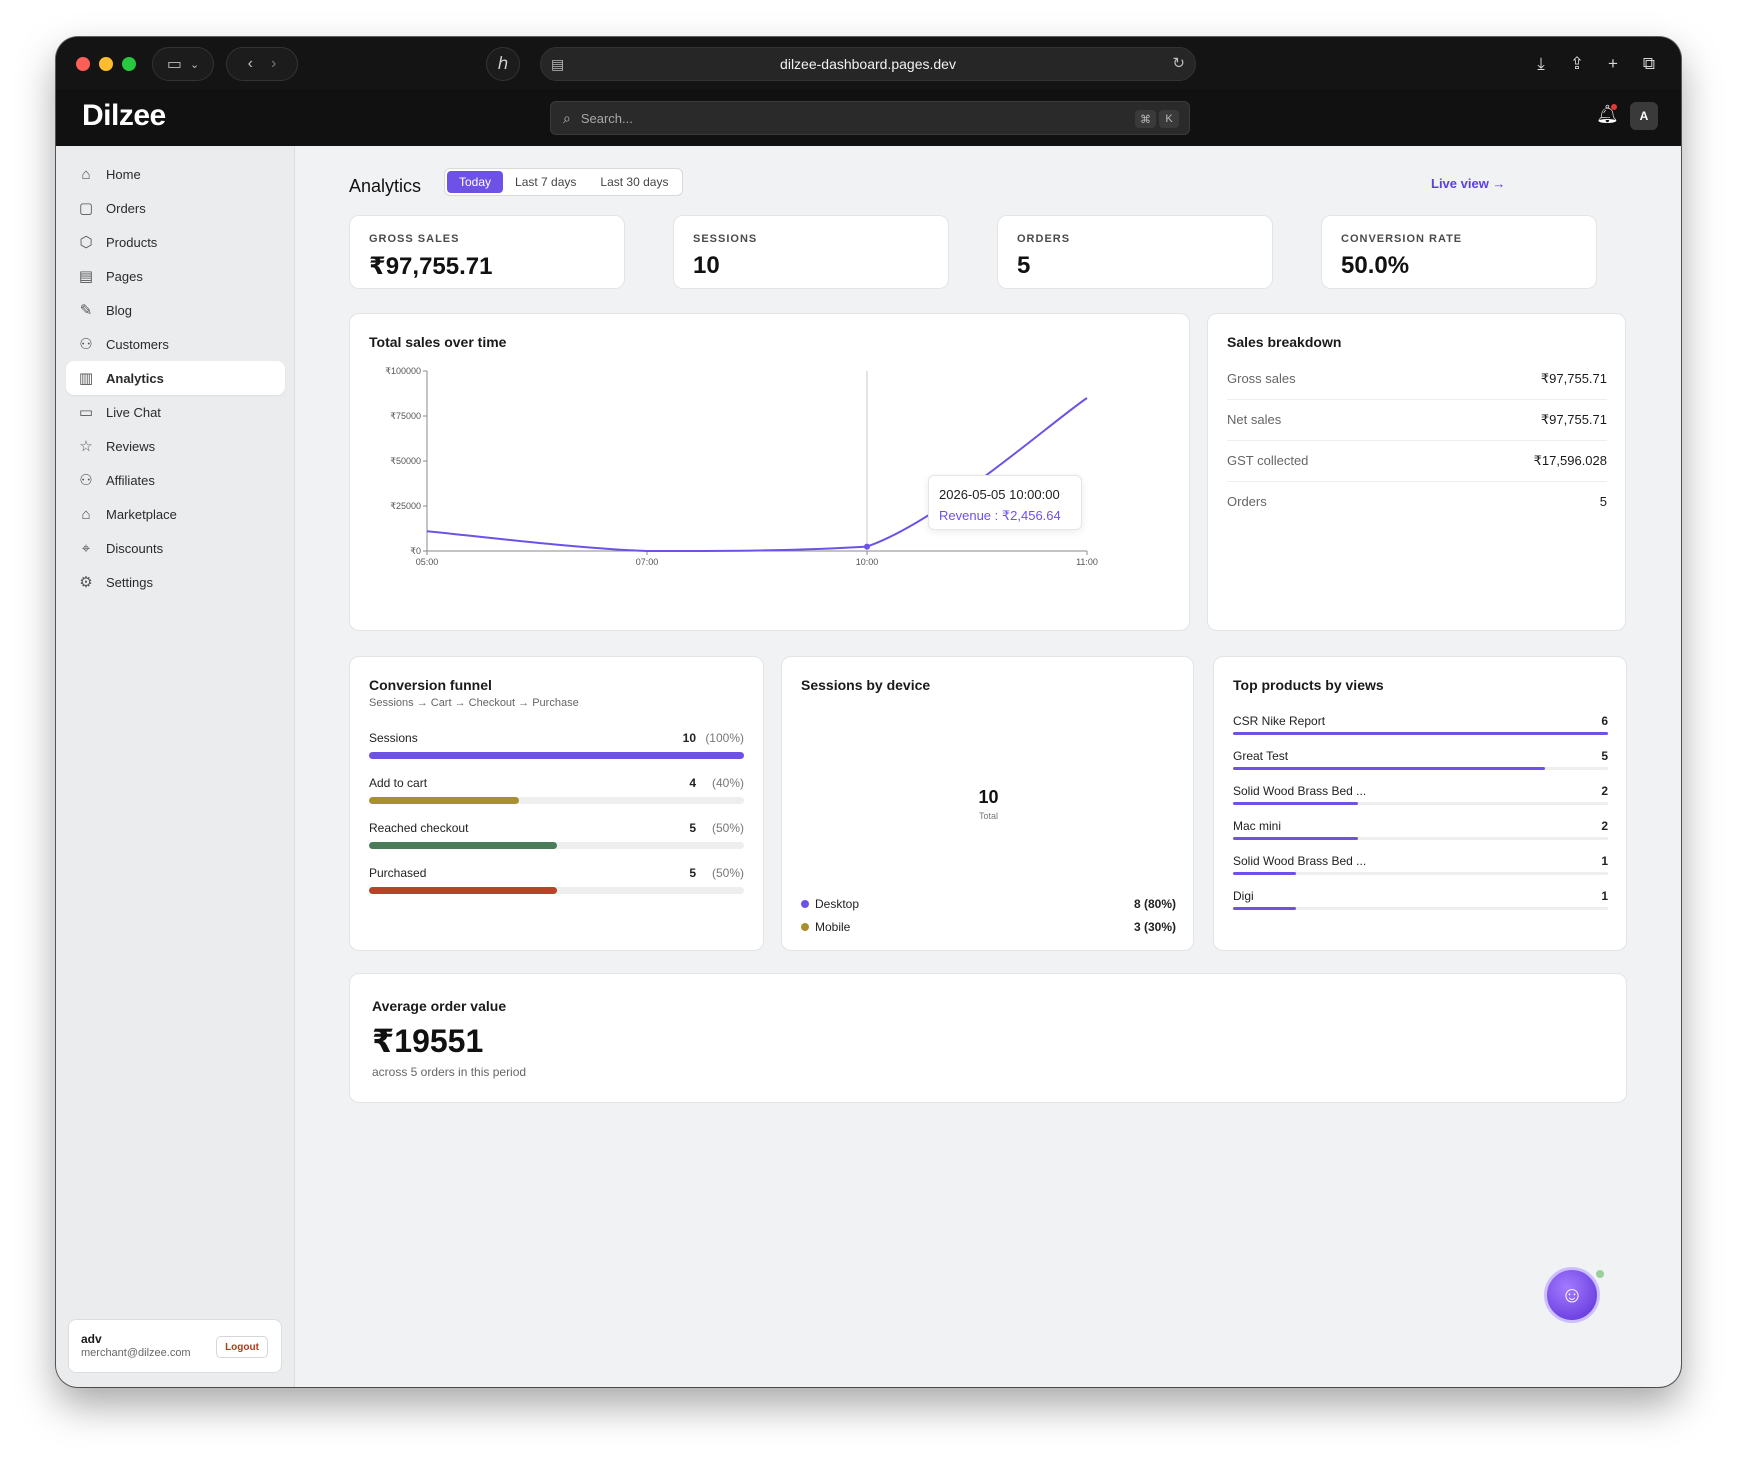 The image size is (1737, 1461). What do you see at coordinates (175, 480) in the screenshot?
I see `sidebar-item-affiliates: ⚇ Affiliates` at bounding box center [175, 480].